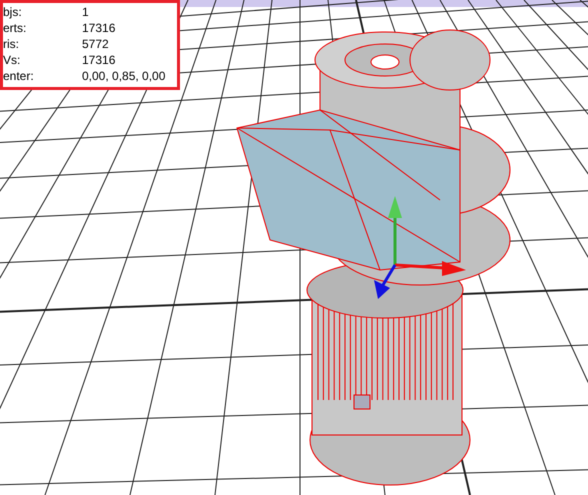 Image resolution: width=588 pixels, height=495 pixels. Describe the element at coordinates (12, 60) in the screenshot. I see `stat-label: Vs:` at that location.